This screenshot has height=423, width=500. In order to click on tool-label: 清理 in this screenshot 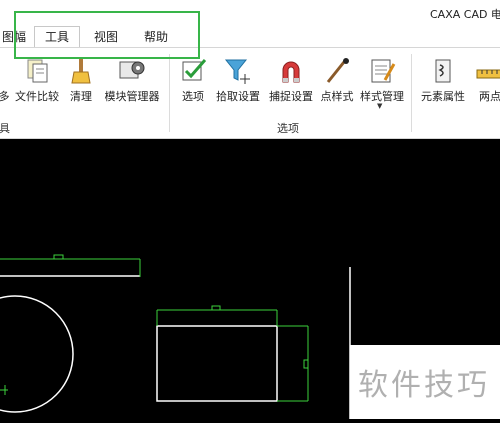, I will do `click(81, 96)`.